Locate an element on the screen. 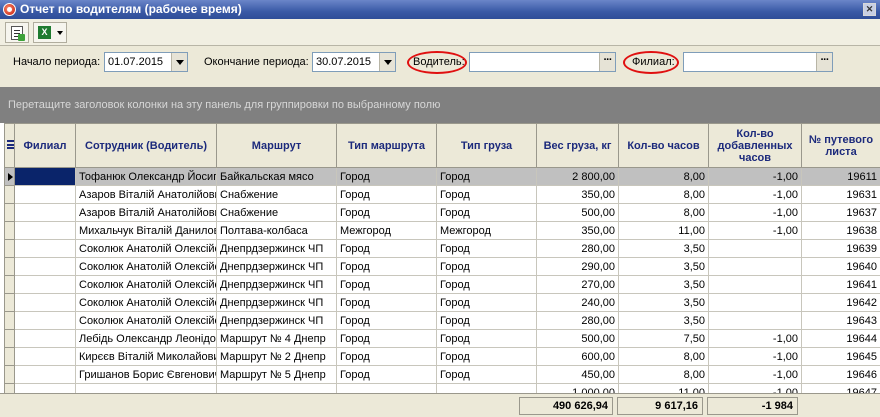  table-cell: 19641 is located at coordinates (840, 284).